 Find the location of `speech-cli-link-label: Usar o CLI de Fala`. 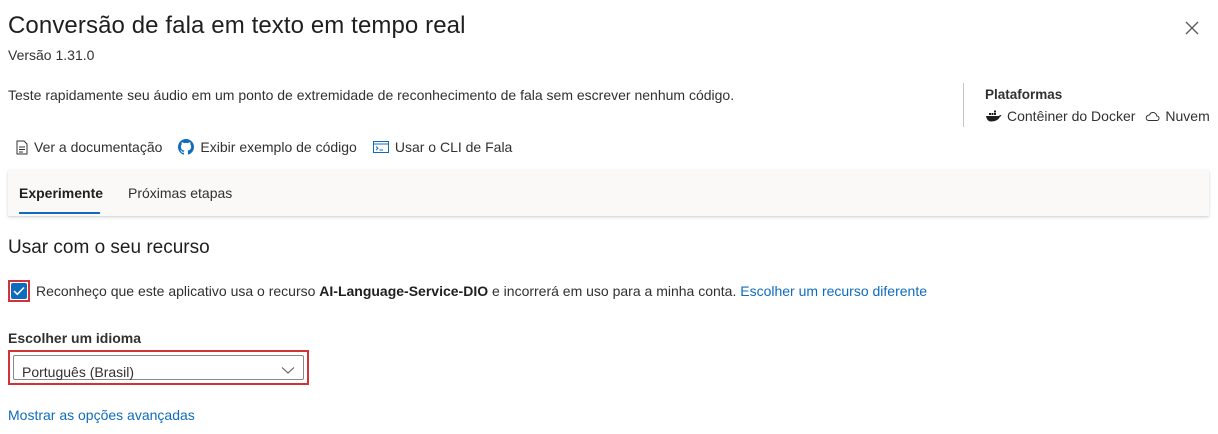

speech-cli-link-label: Usar o CLI de Fala is located at coordinates (453, 147).